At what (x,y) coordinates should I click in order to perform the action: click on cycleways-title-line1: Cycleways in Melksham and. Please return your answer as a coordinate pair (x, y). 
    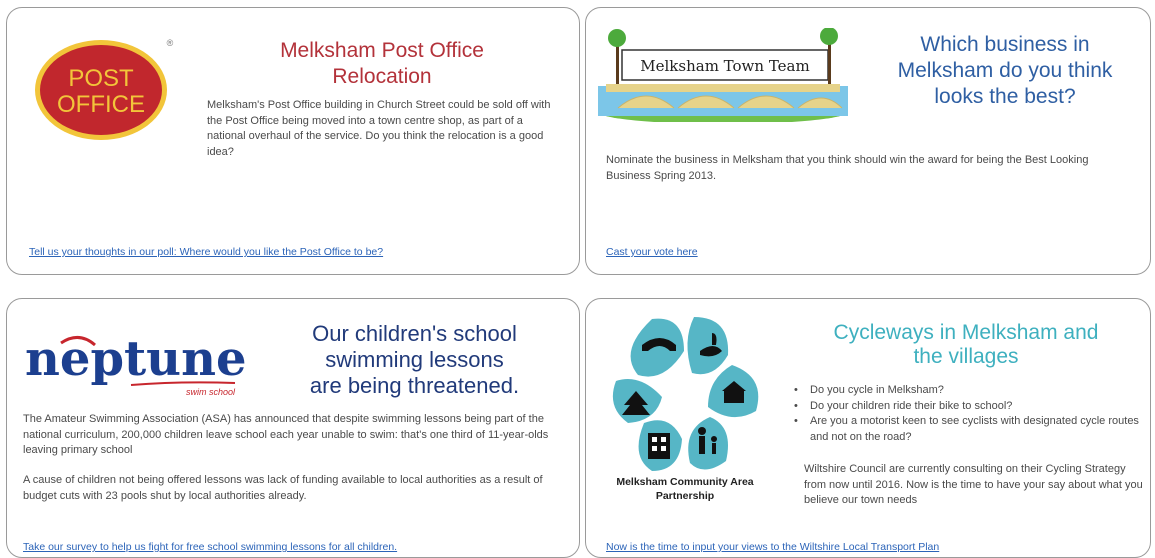
    Looking at the image, I should click on (966, 332).